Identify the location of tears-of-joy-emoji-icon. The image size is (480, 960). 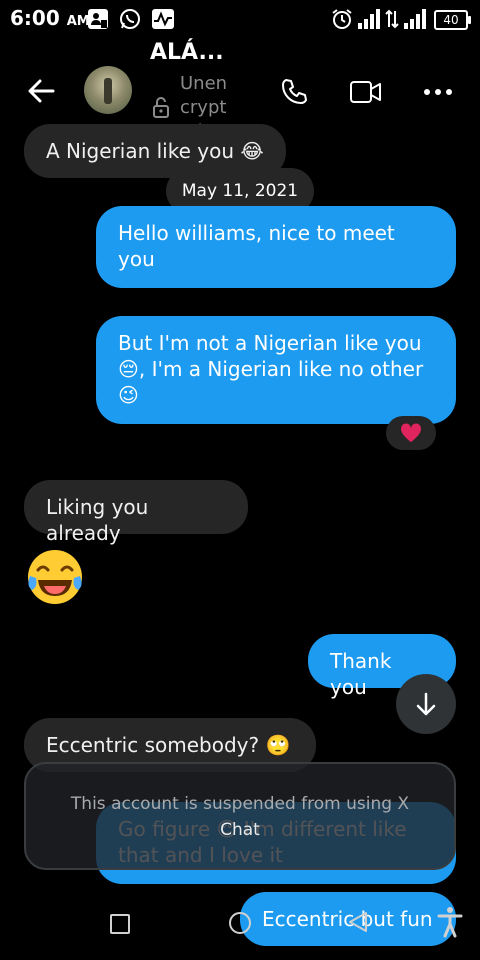
(55, 577).